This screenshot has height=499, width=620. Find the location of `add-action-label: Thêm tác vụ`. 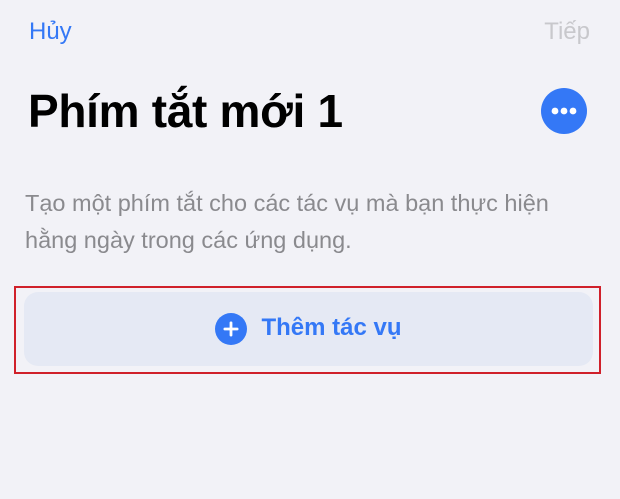

add-action-label: Thêm tác vụ is located at coordinates (331, 327).